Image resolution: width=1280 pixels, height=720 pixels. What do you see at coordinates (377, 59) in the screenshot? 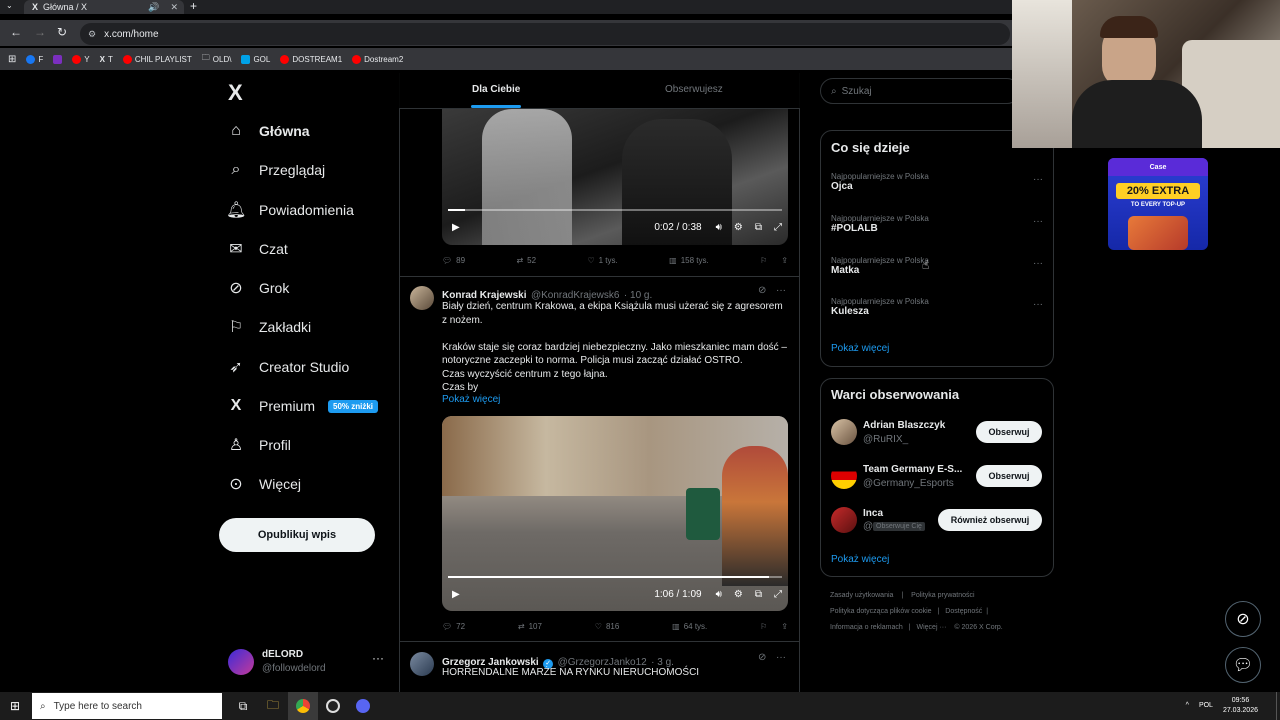
I see `bookmark-dostream2: Dostream2` at bounding box center [377, 59].